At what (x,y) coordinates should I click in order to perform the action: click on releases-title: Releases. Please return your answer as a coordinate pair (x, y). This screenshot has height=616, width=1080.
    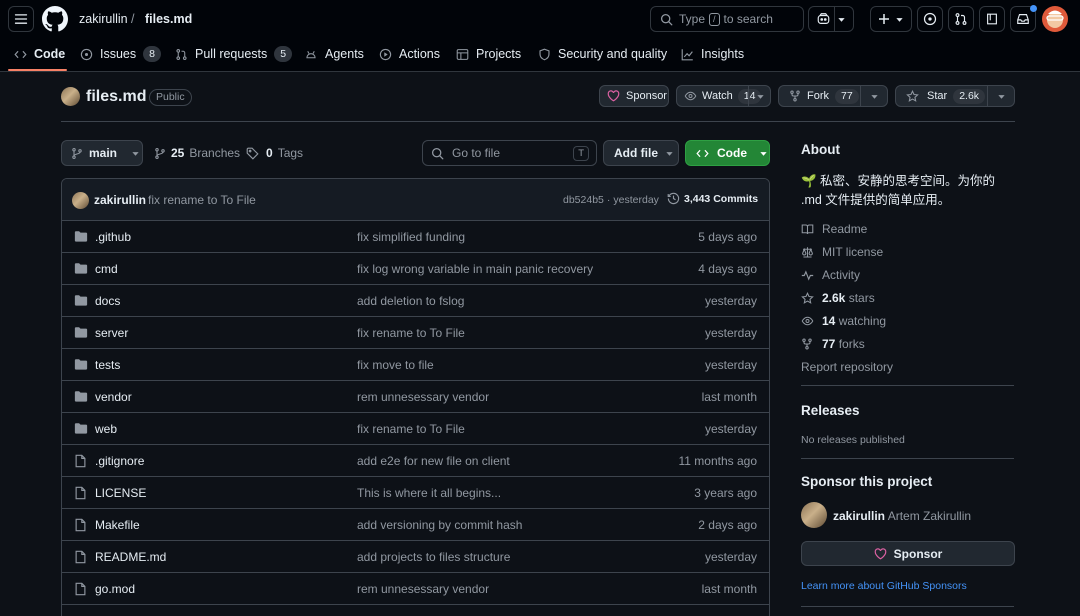
    Looking at the image, I should click on (830, 410).